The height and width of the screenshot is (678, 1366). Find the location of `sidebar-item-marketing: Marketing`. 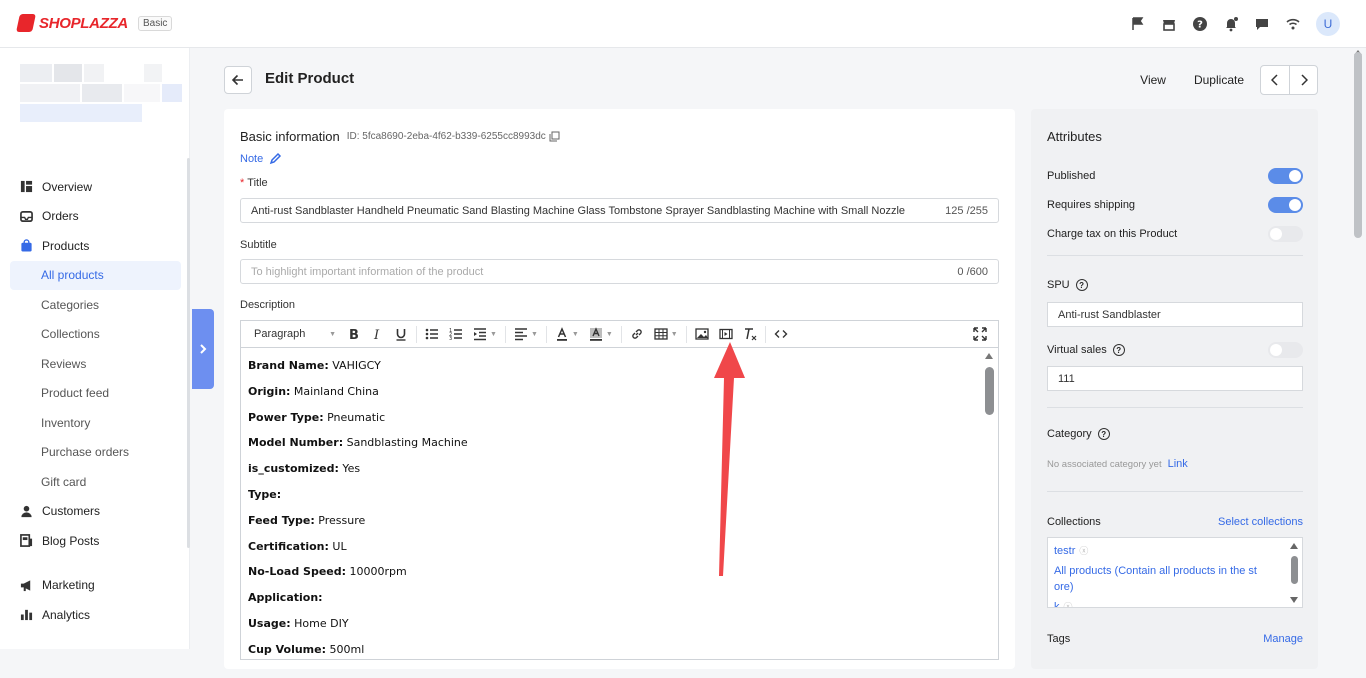

sidebar-item-marketing: Marketing is located at coordinates (95, 586).